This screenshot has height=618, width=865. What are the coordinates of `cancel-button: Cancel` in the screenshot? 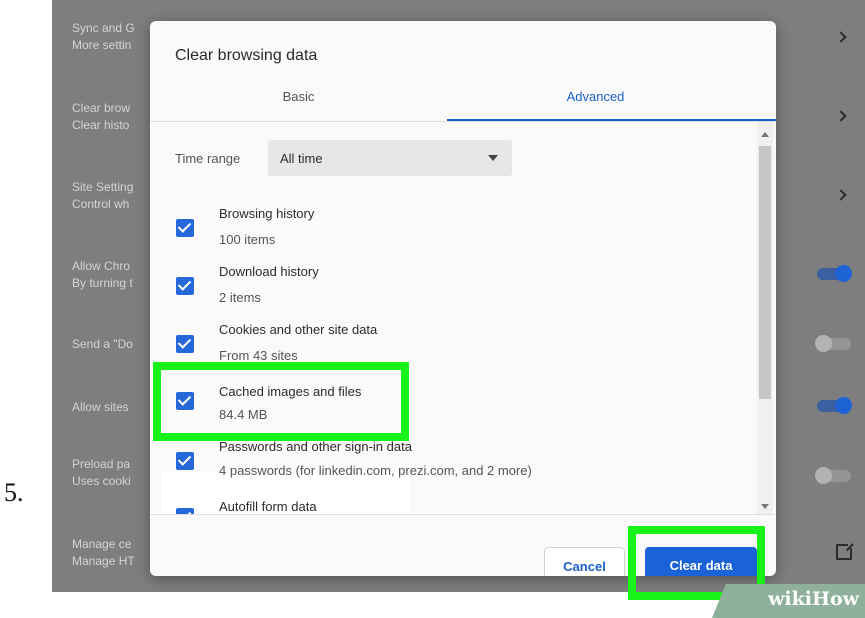 It's located at (584, 561).